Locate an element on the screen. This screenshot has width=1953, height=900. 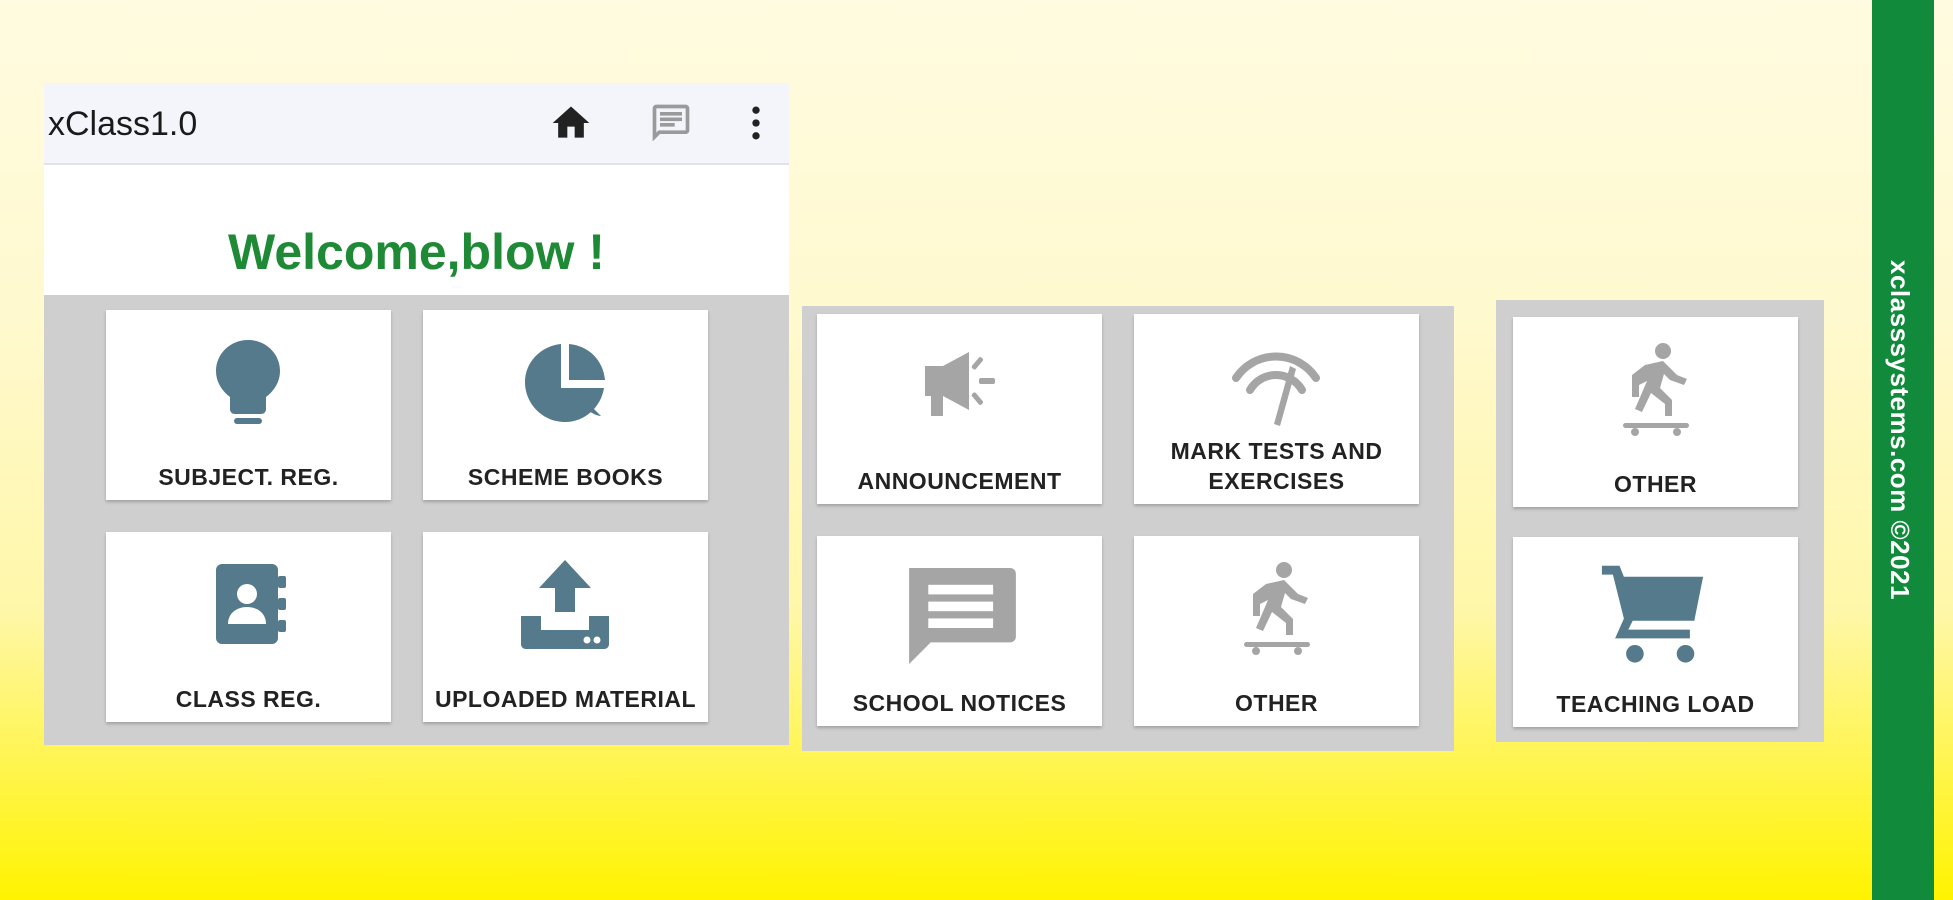
more-vert-icon is located at coordinates (756, 123).